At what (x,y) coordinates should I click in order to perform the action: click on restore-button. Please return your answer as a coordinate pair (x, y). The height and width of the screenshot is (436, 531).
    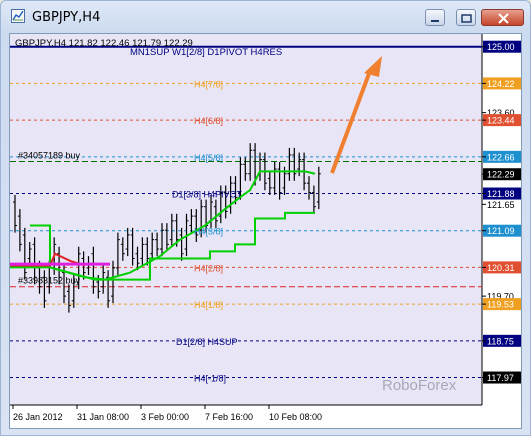
    Looking at the image, I should click on (466, 17).